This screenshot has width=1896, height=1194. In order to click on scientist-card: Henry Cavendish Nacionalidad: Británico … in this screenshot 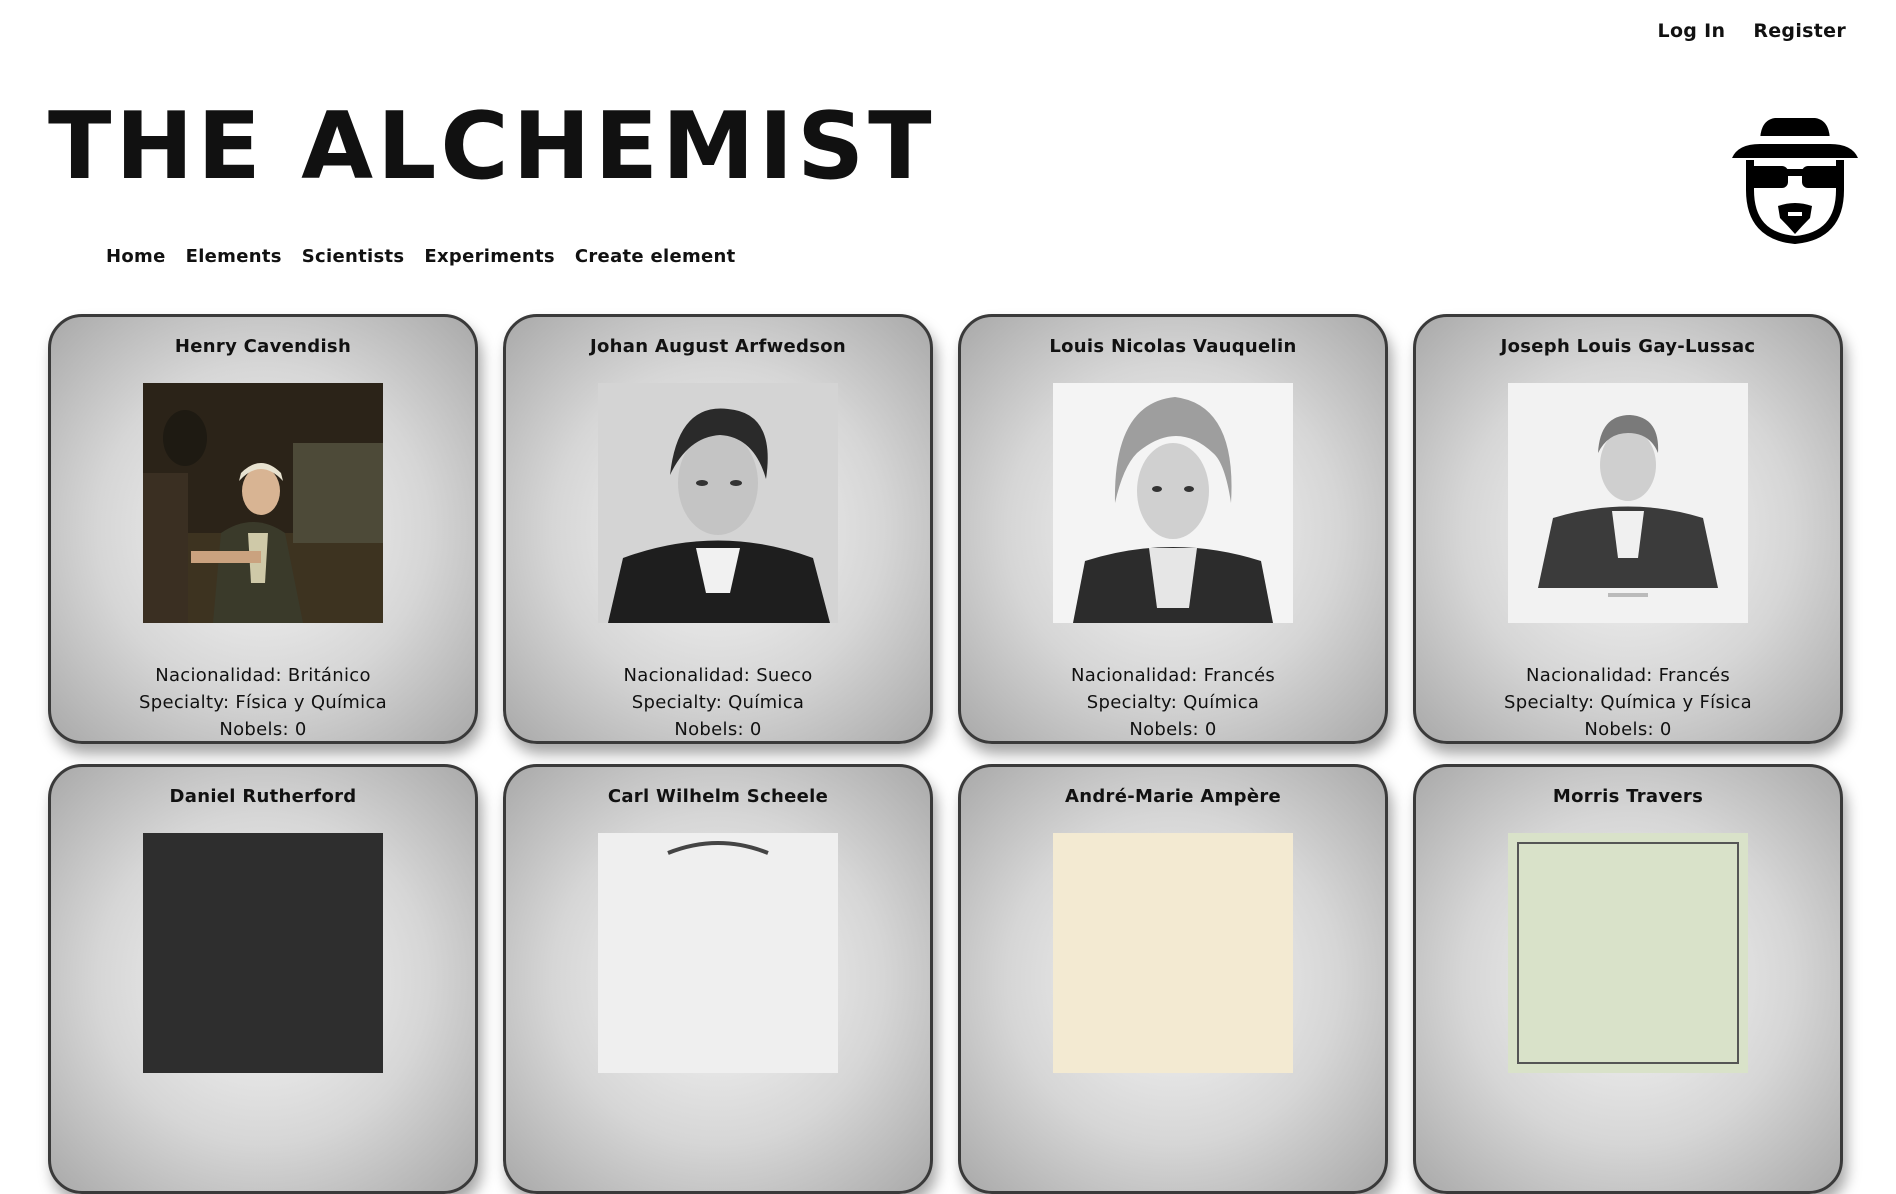, I will do `click(263, 529)`.